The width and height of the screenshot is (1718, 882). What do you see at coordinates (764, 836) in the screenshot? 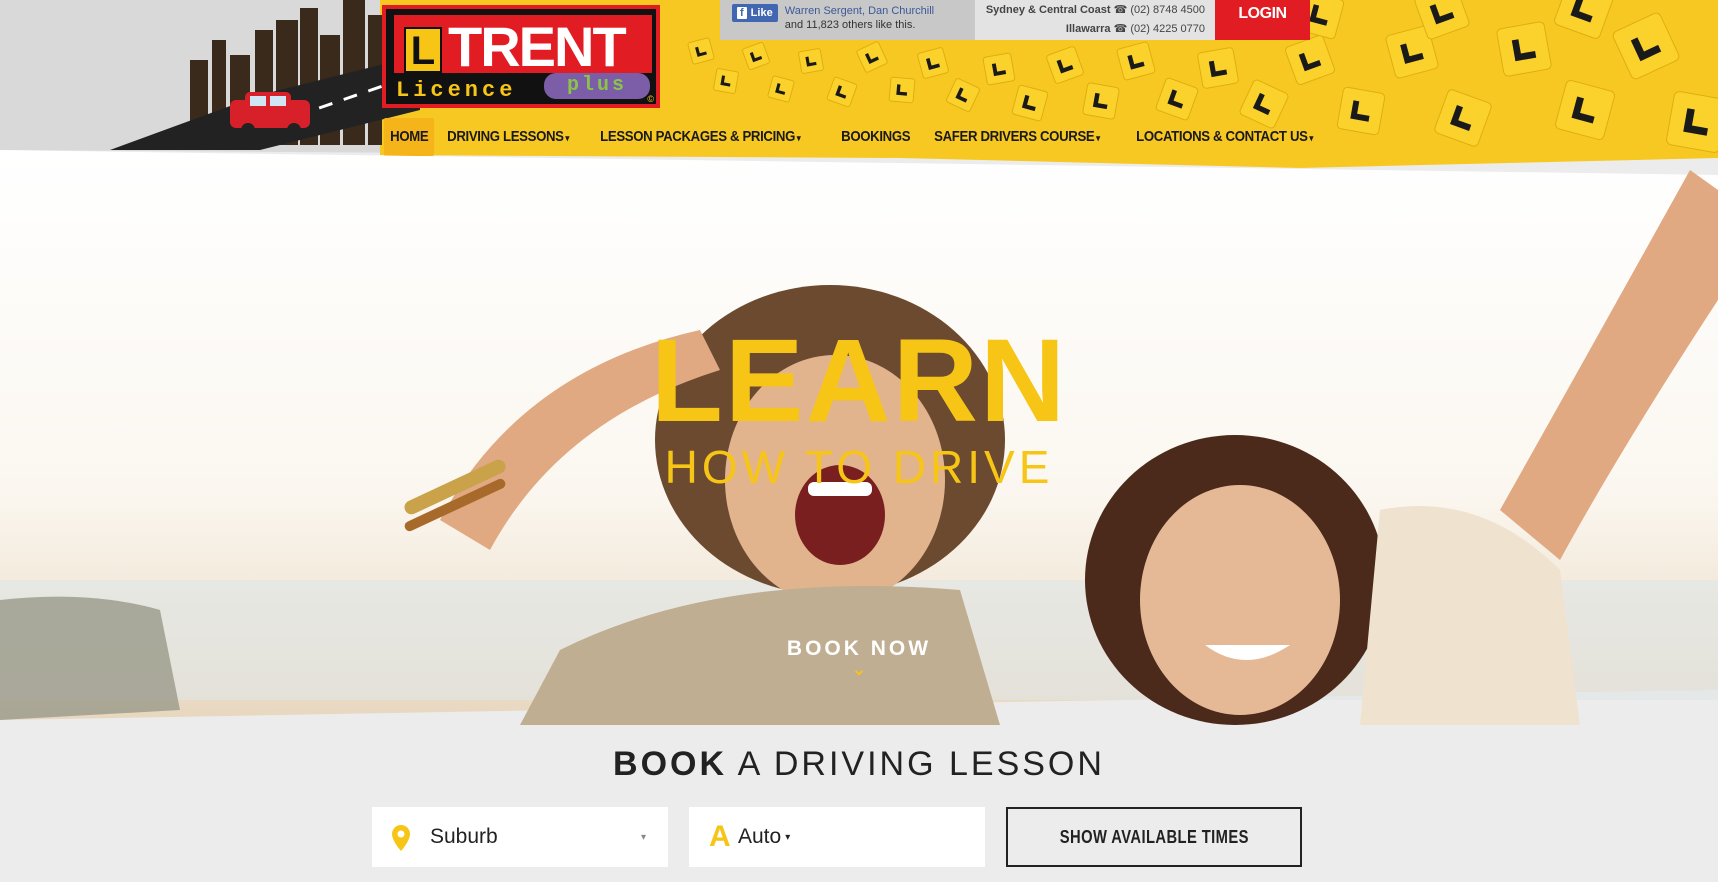
I see `transmission-value: Auto ▾` at bounding box center [764, 836].